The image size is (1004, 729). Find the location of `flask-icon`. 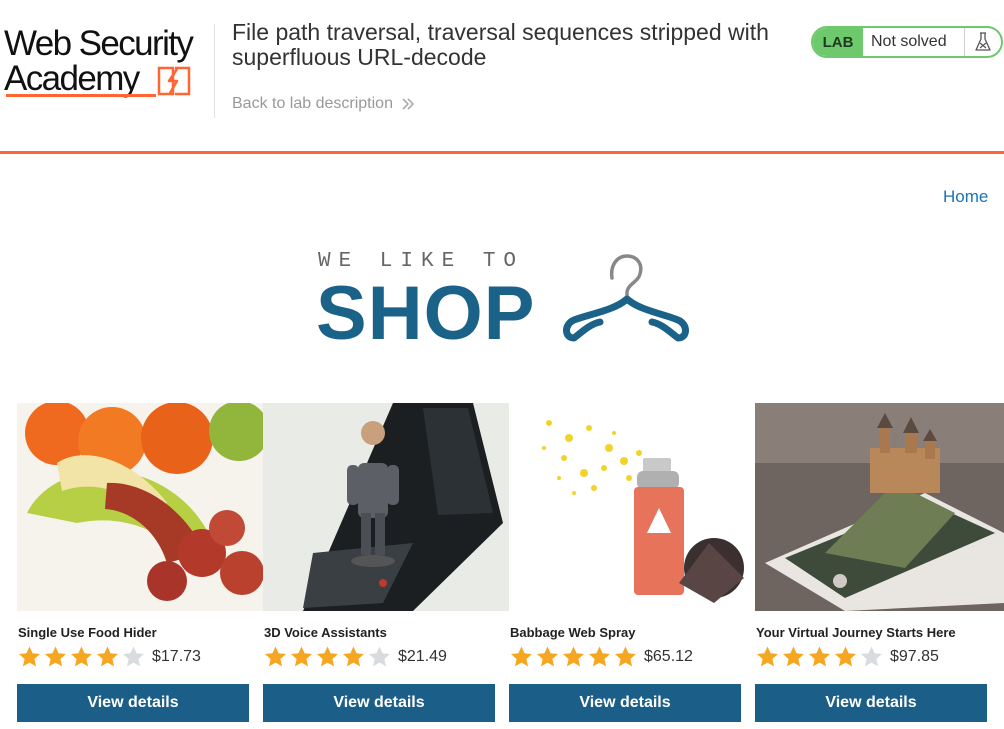

flask-icon is located at coordinates (982, 42).